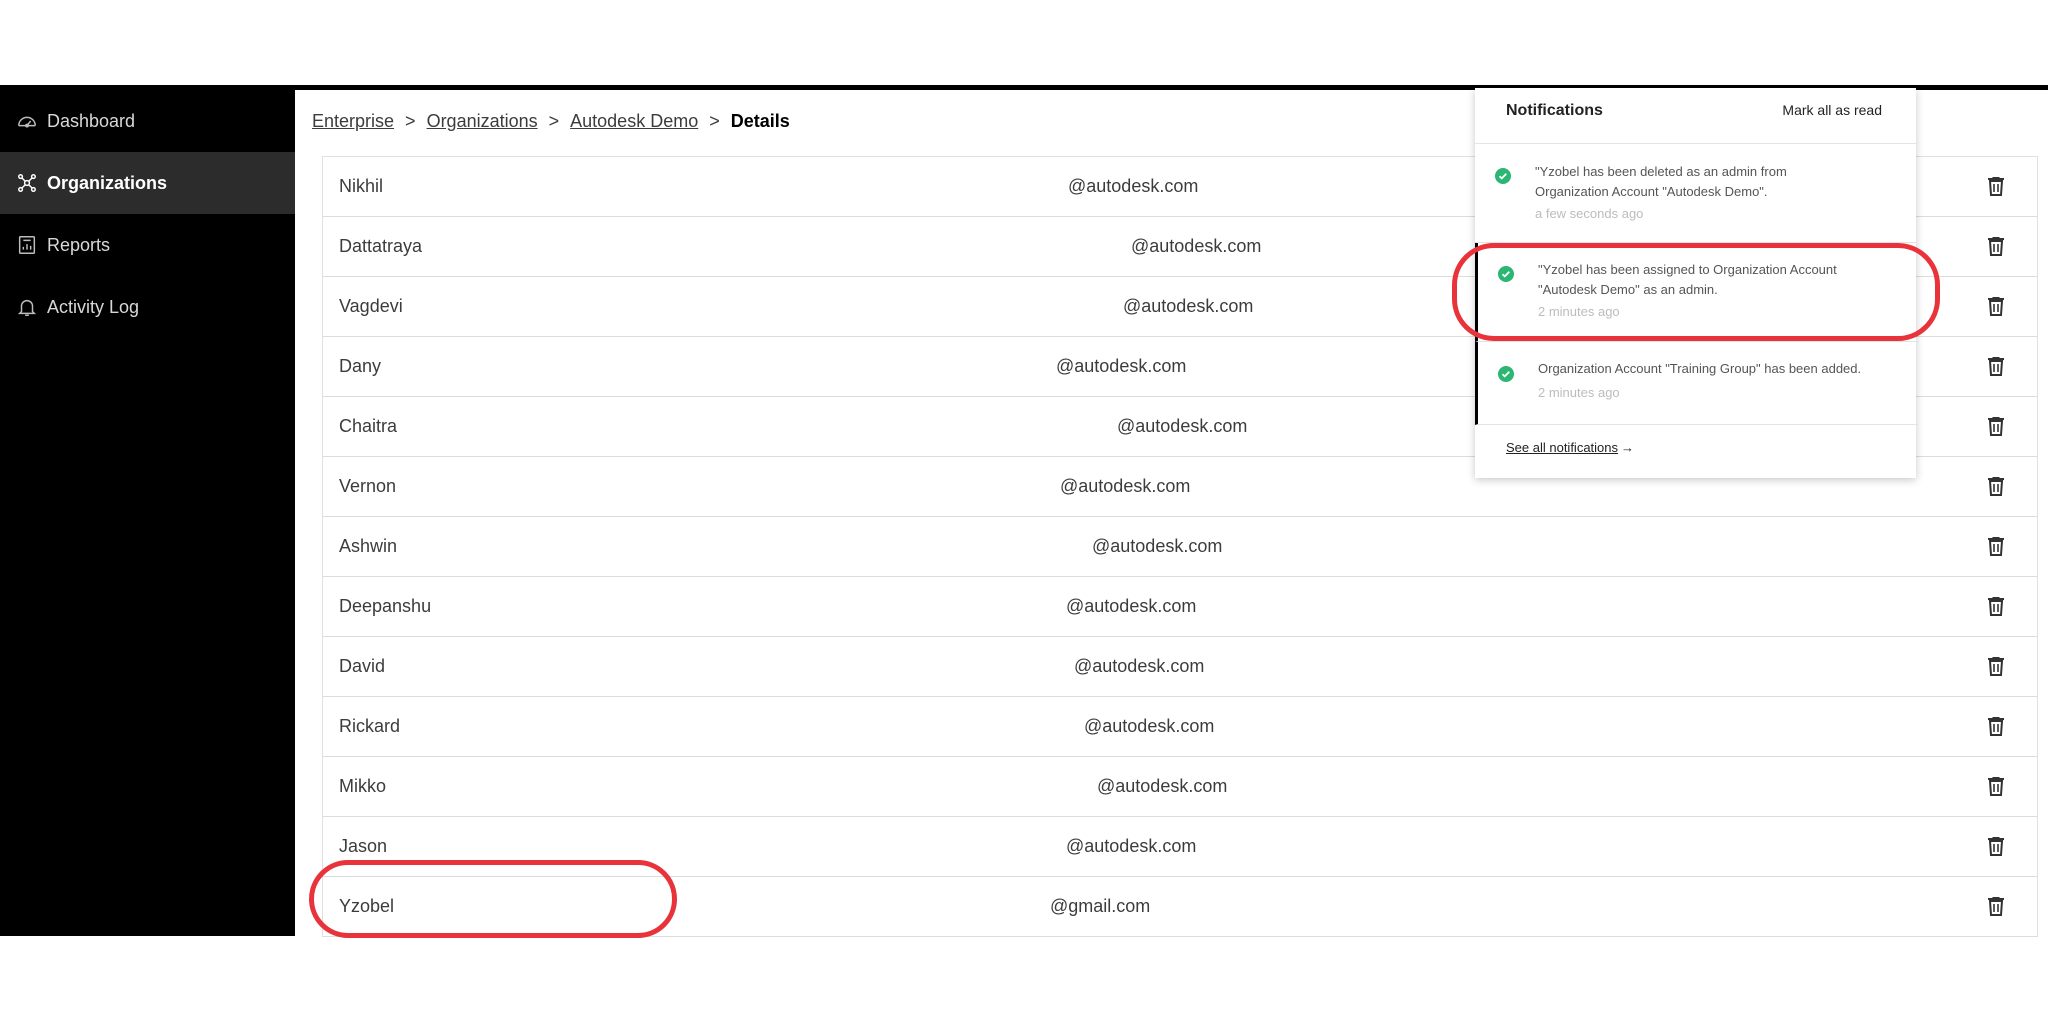 The image size is (2048, 1021). I want to click on breadcrumb-autodesk-demo: Autodesk Demo, so click(634, 121).